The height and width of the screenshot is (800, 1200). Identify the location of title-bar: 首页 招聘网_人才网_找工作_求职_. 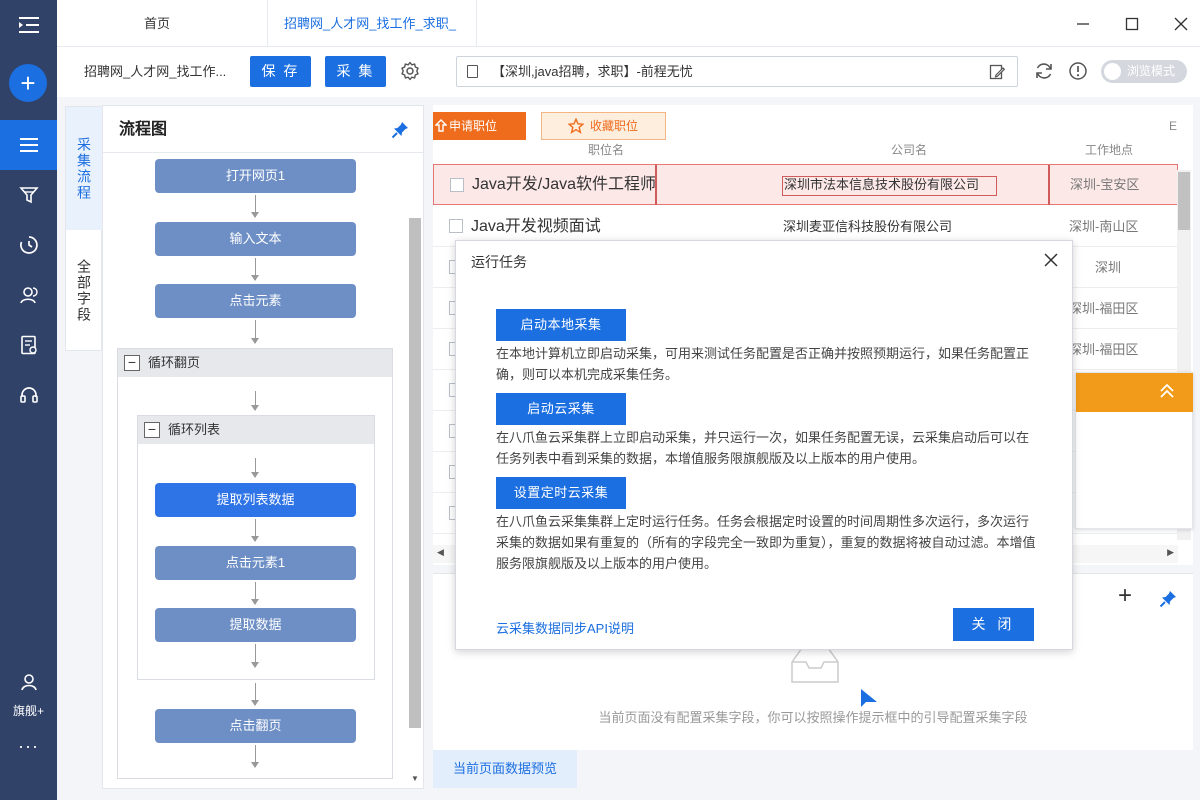
(628, 23).